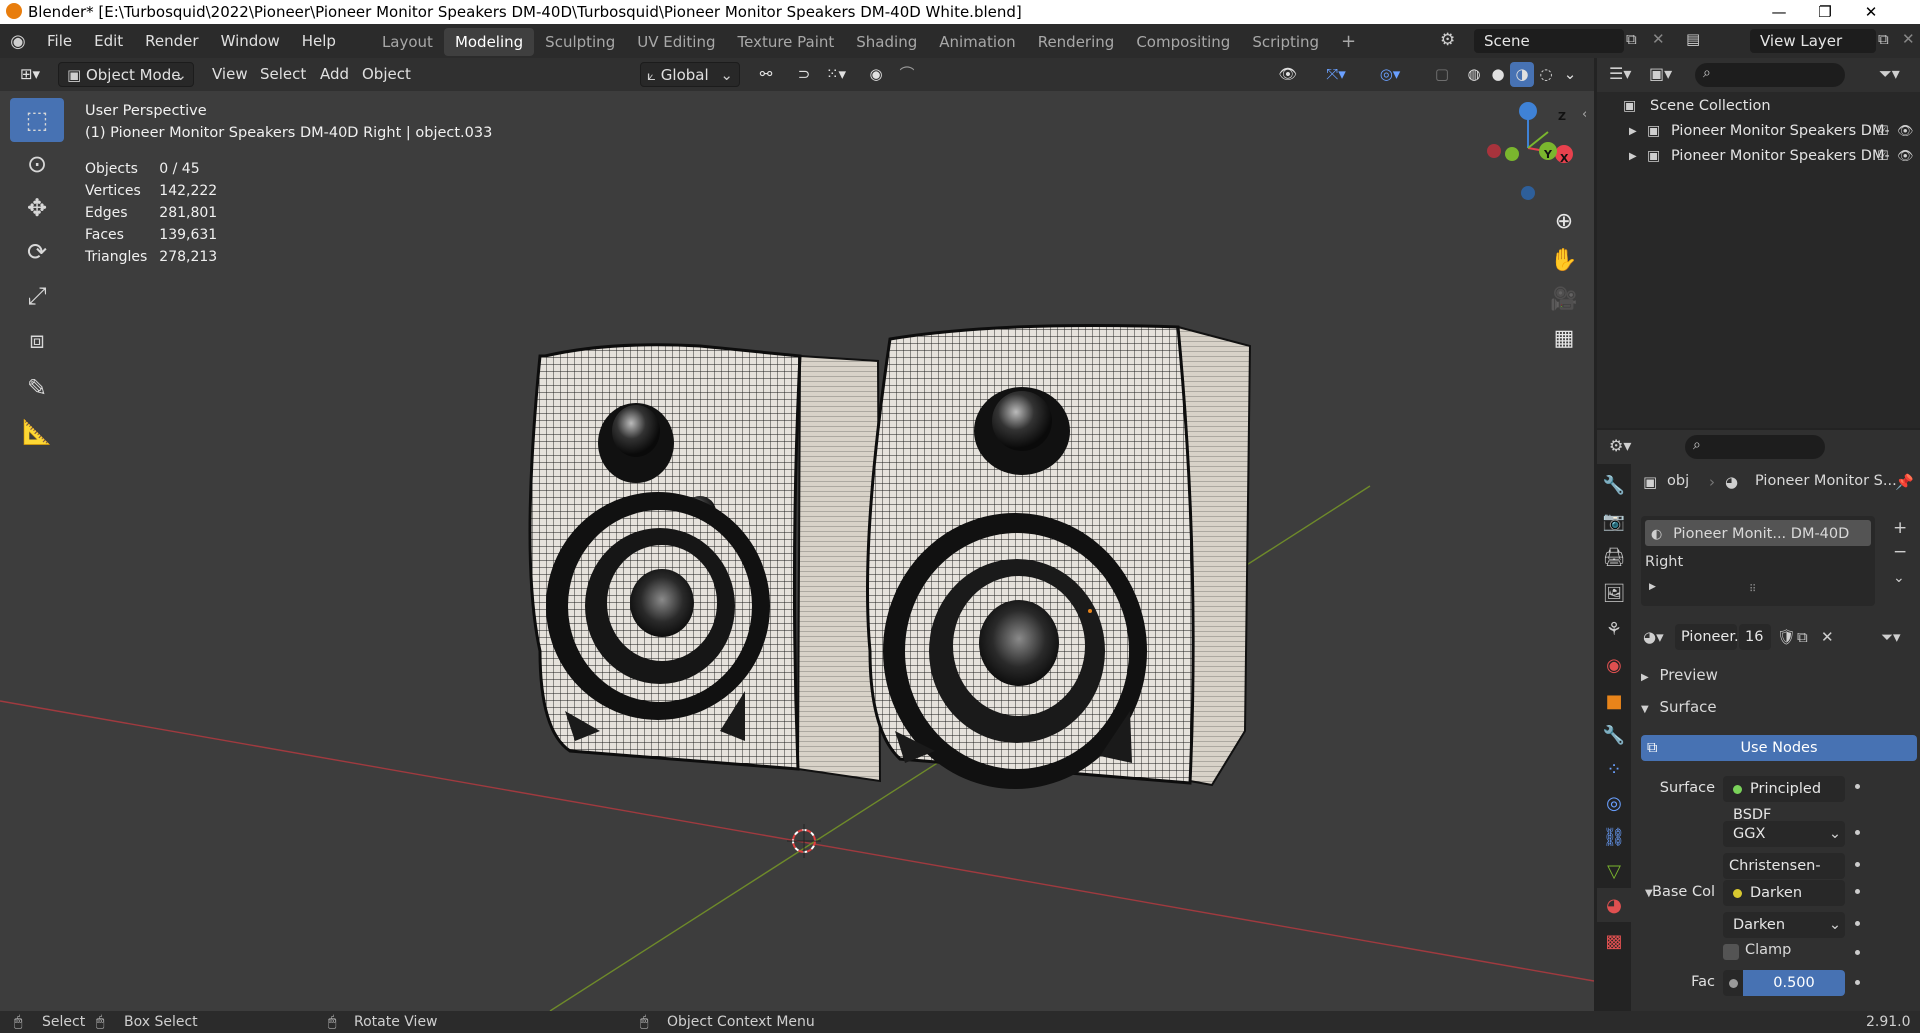  What do you see at coordinates (1614, 701) in the screenshot?
I see `object-tab-icon: ■` at bounding box center [1614, 701].